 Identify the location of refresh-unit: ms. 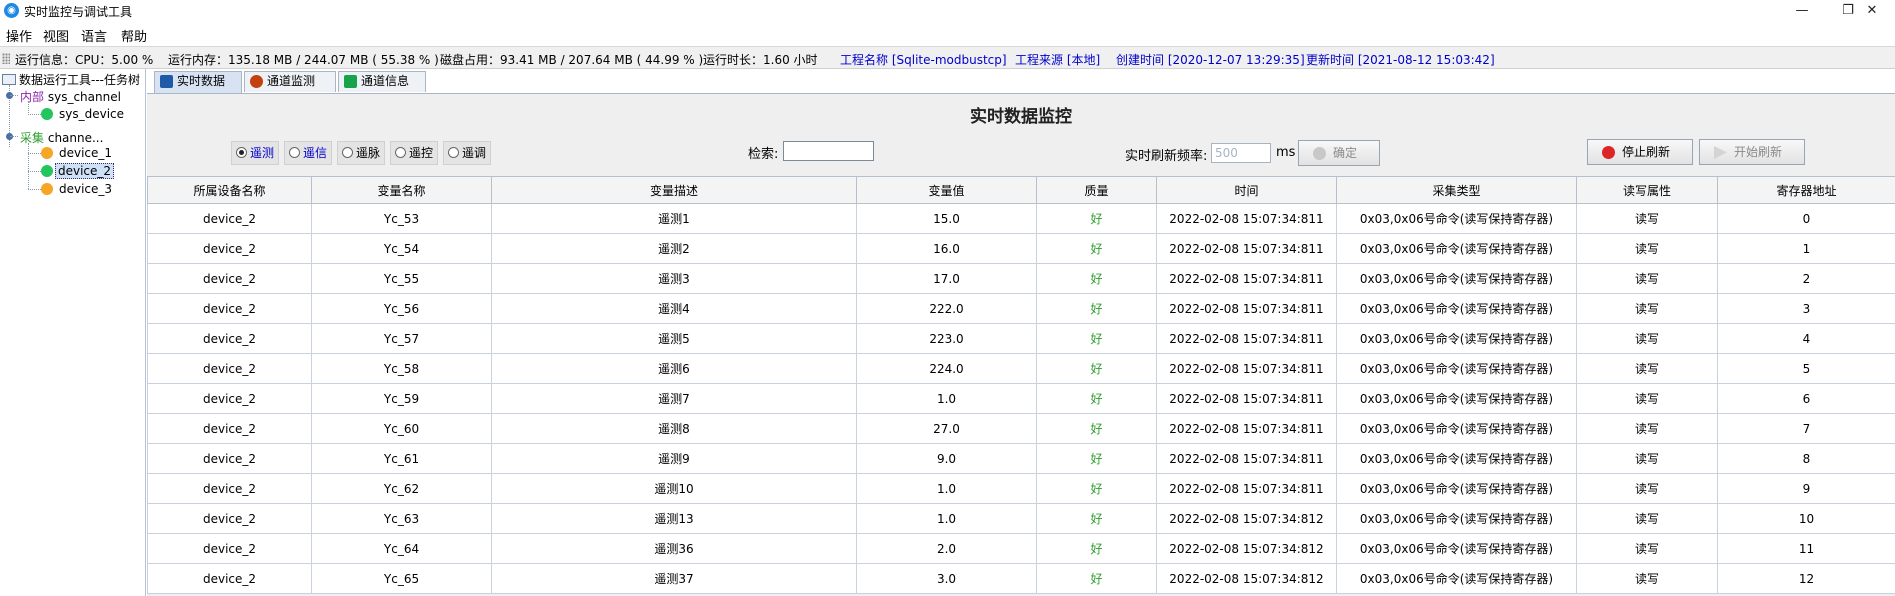
(1286, 152).